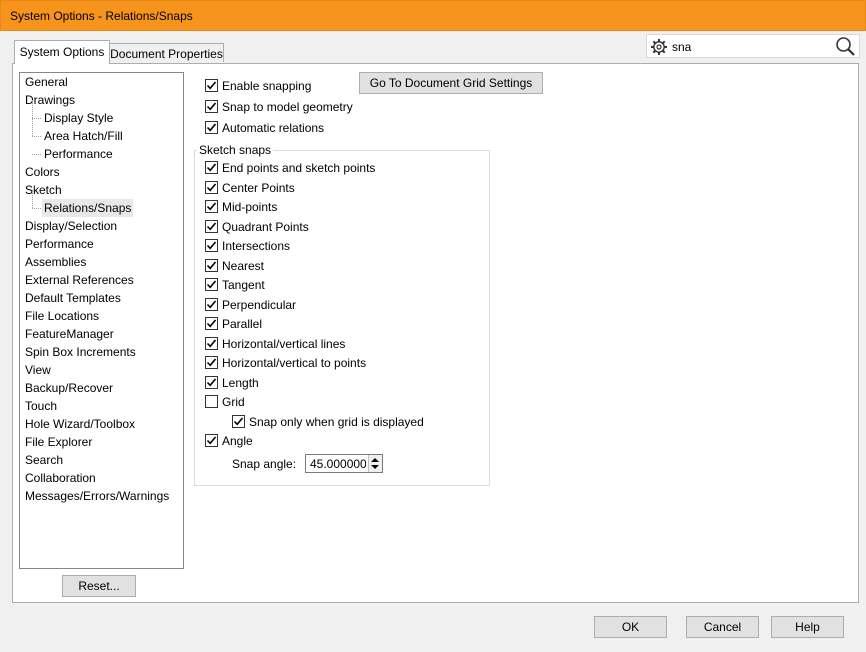  What do you see at coordinates (722, 627) in the screenshot?
I see `cancel-button: Cancel` at bounding box center [722, 627].